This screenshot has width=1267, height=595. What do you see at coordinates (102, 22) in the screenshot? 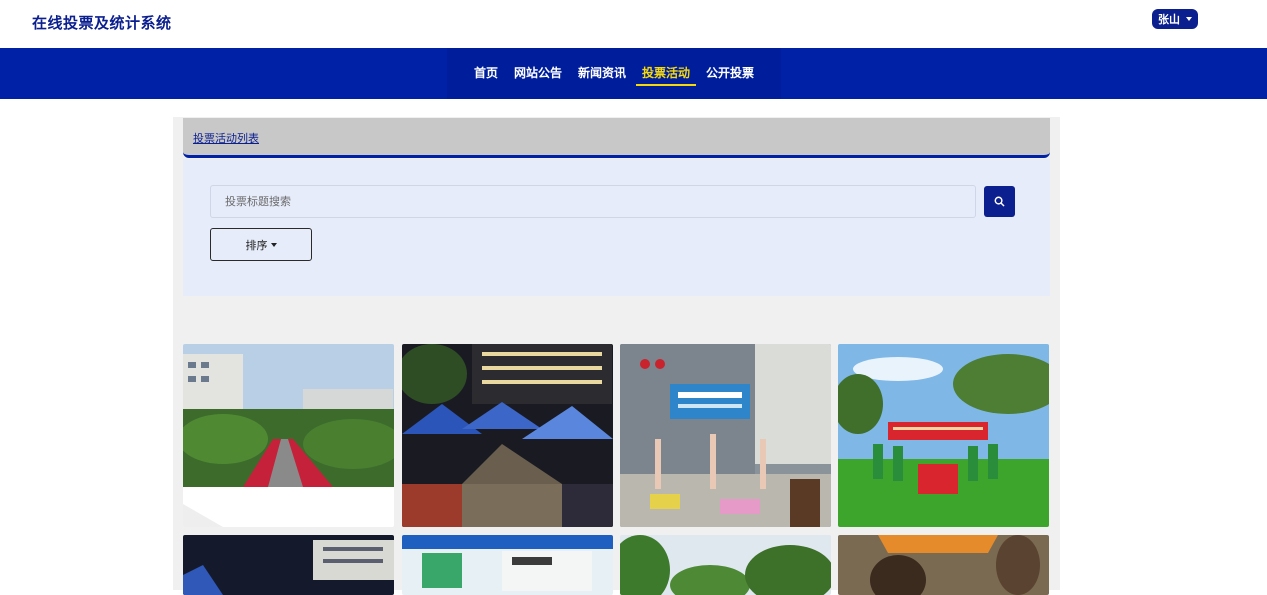
I see `site-title: 在线投票及统计系统` at bounding box center [102, 22].